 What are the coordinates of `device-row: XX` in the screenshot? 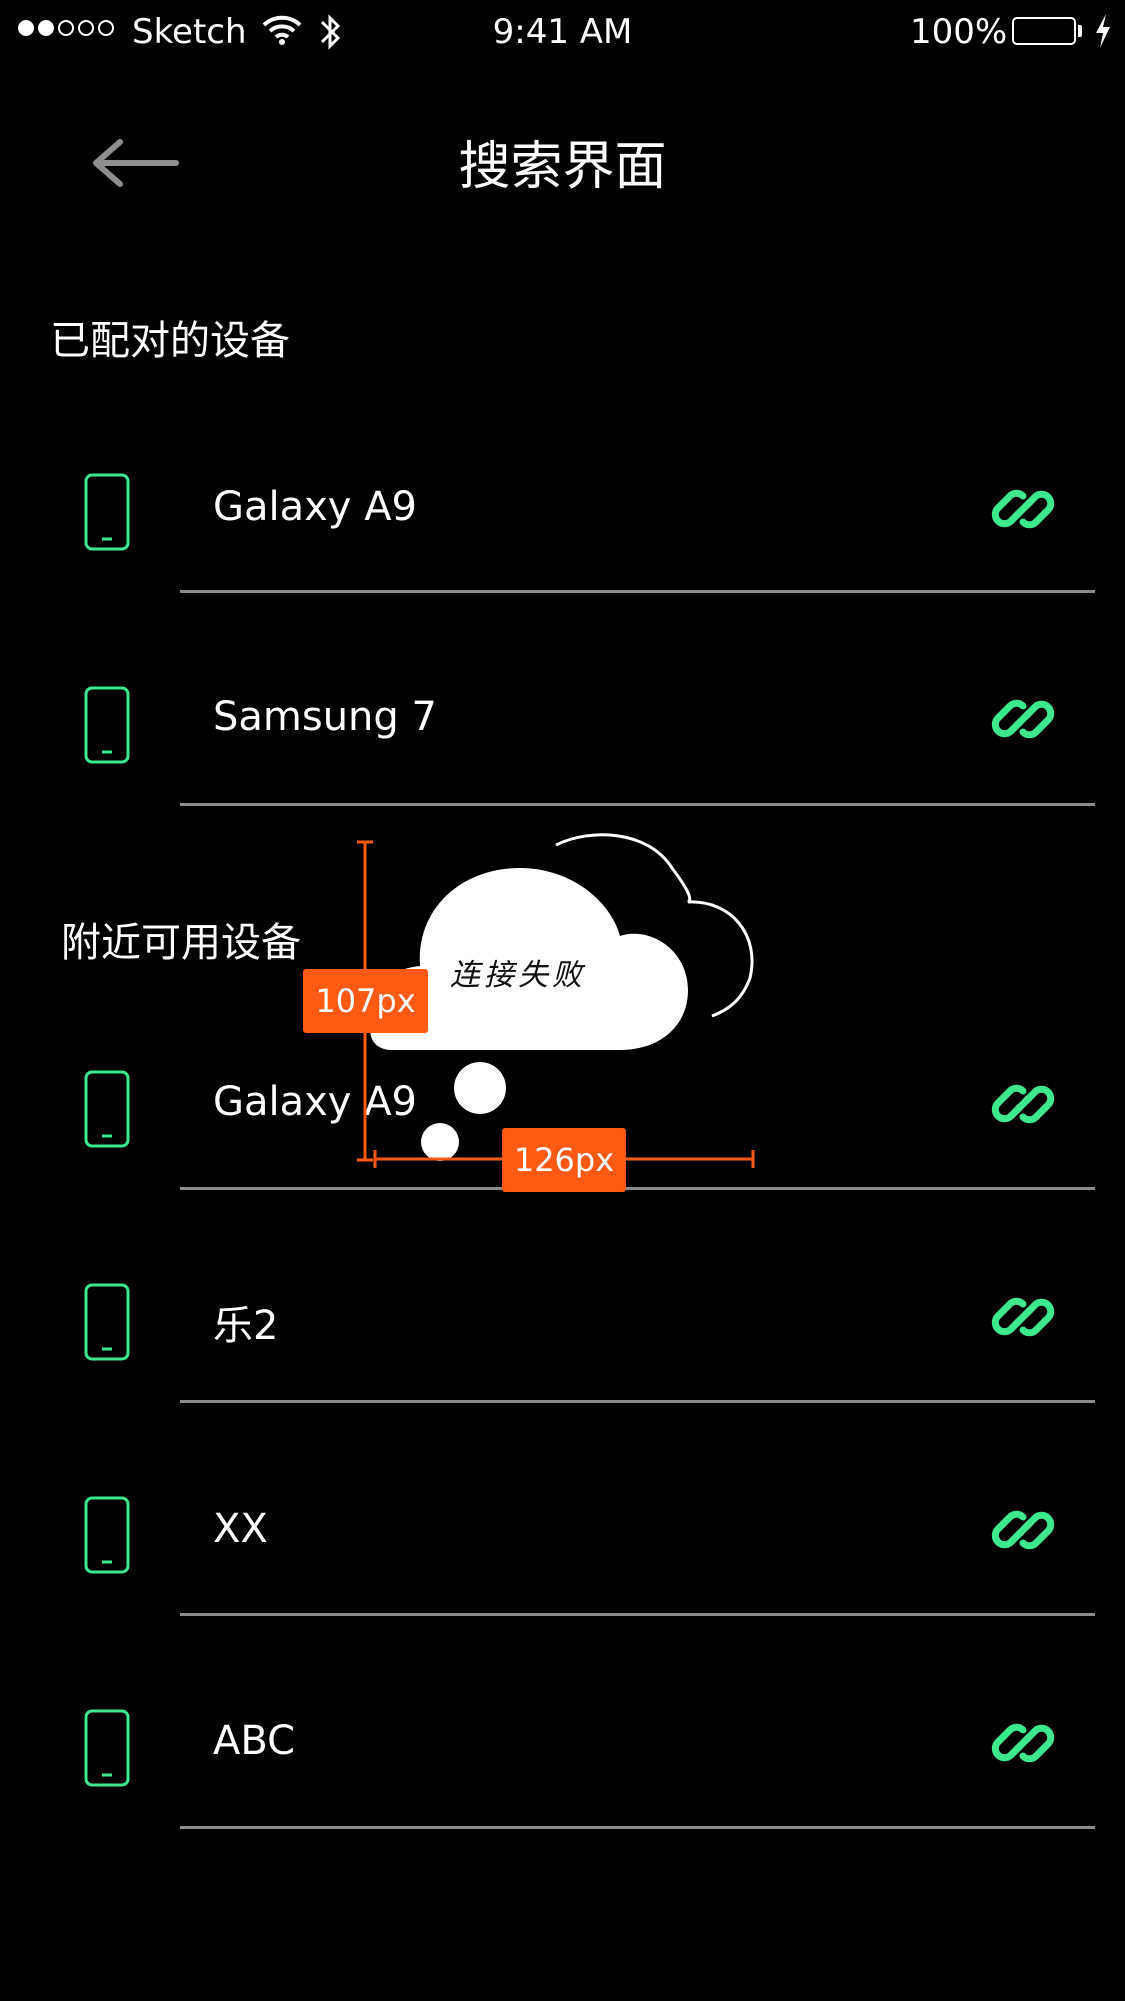 It's located at (562, 1510).